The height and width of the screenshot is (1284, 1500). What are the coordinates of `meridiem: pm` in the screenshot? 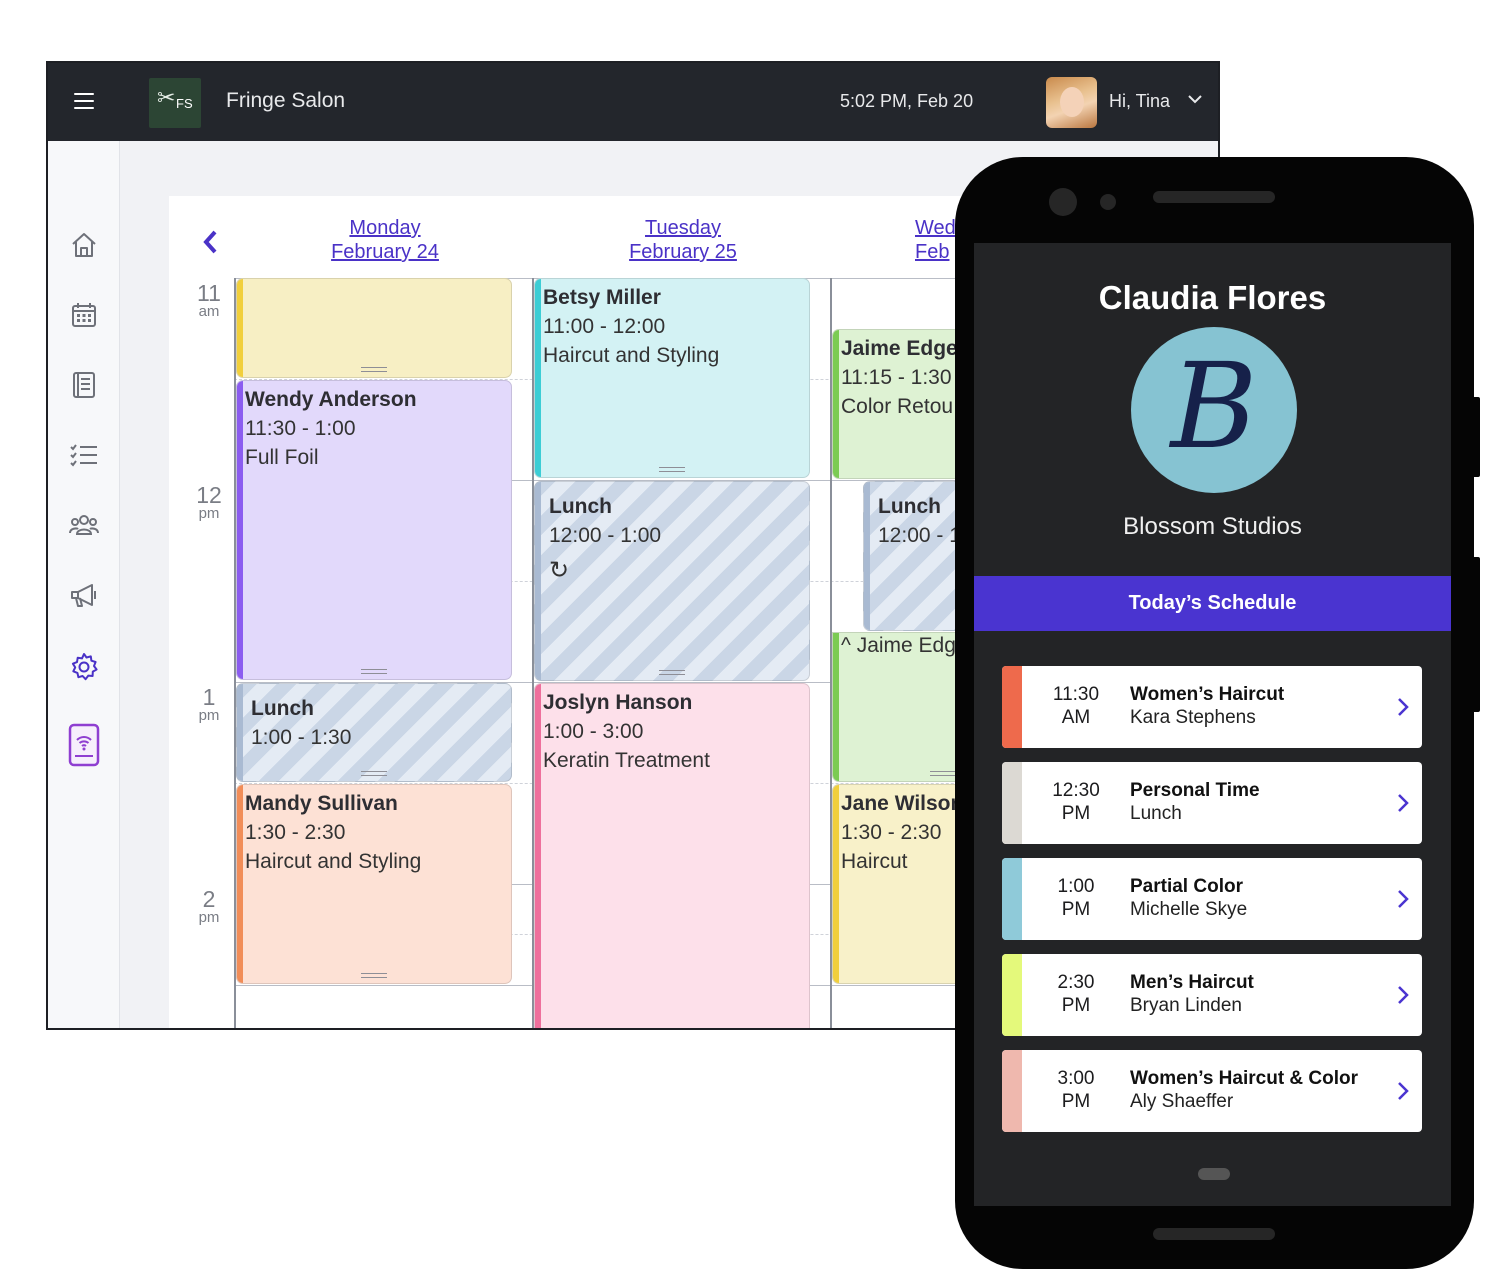 It's located at (209, 715).